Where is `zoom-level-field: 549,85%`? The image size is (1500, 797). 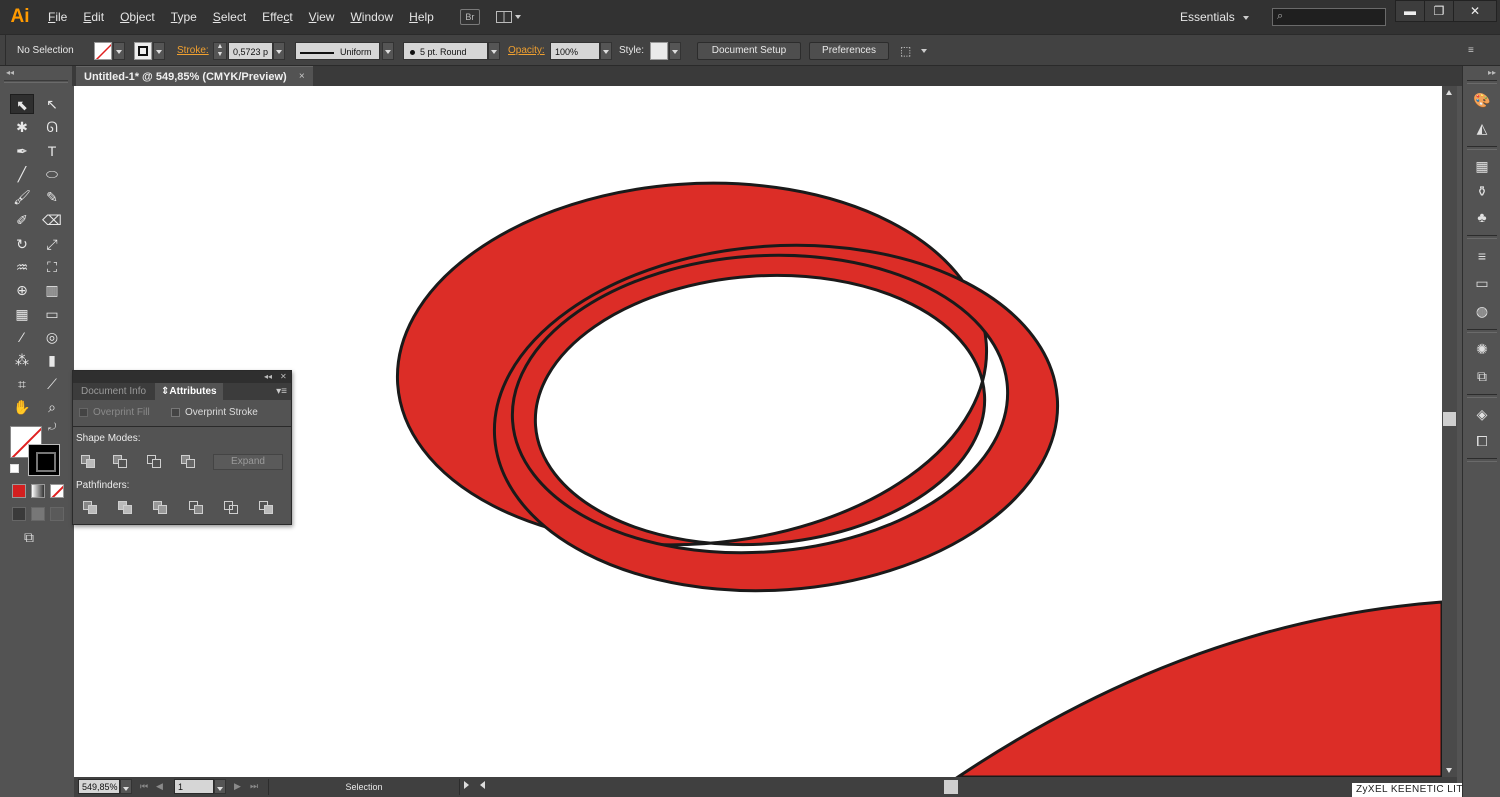 zoom-level-field: 549,85% is located at coordinates (99, 786).